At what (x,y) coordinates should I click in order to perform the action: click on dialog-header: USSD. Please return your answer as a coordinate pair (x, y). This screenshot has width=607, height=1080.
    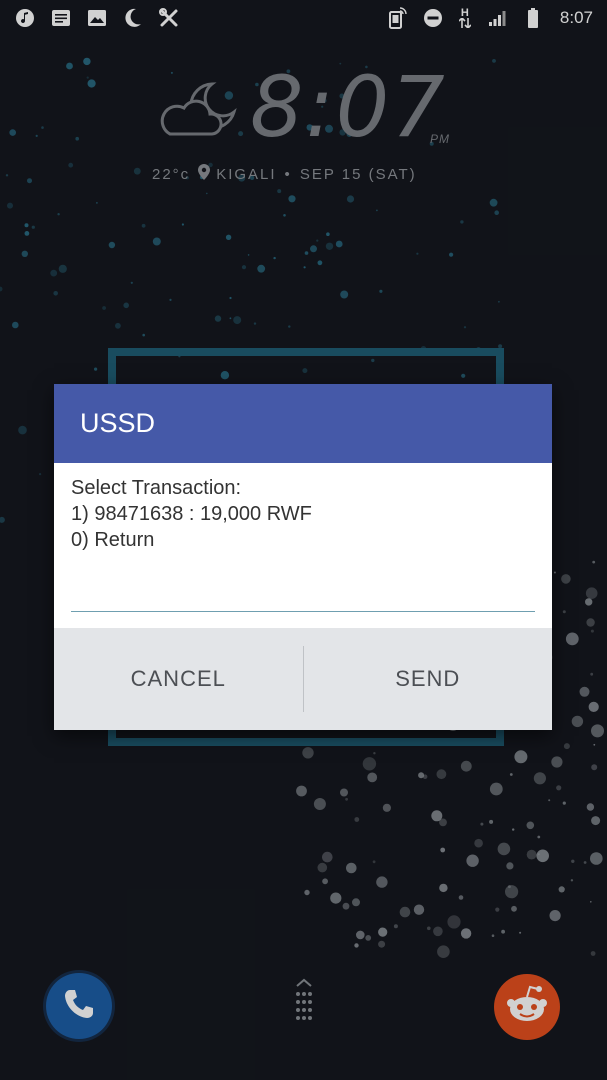
    Looking at the image, I should click on (303, 423).